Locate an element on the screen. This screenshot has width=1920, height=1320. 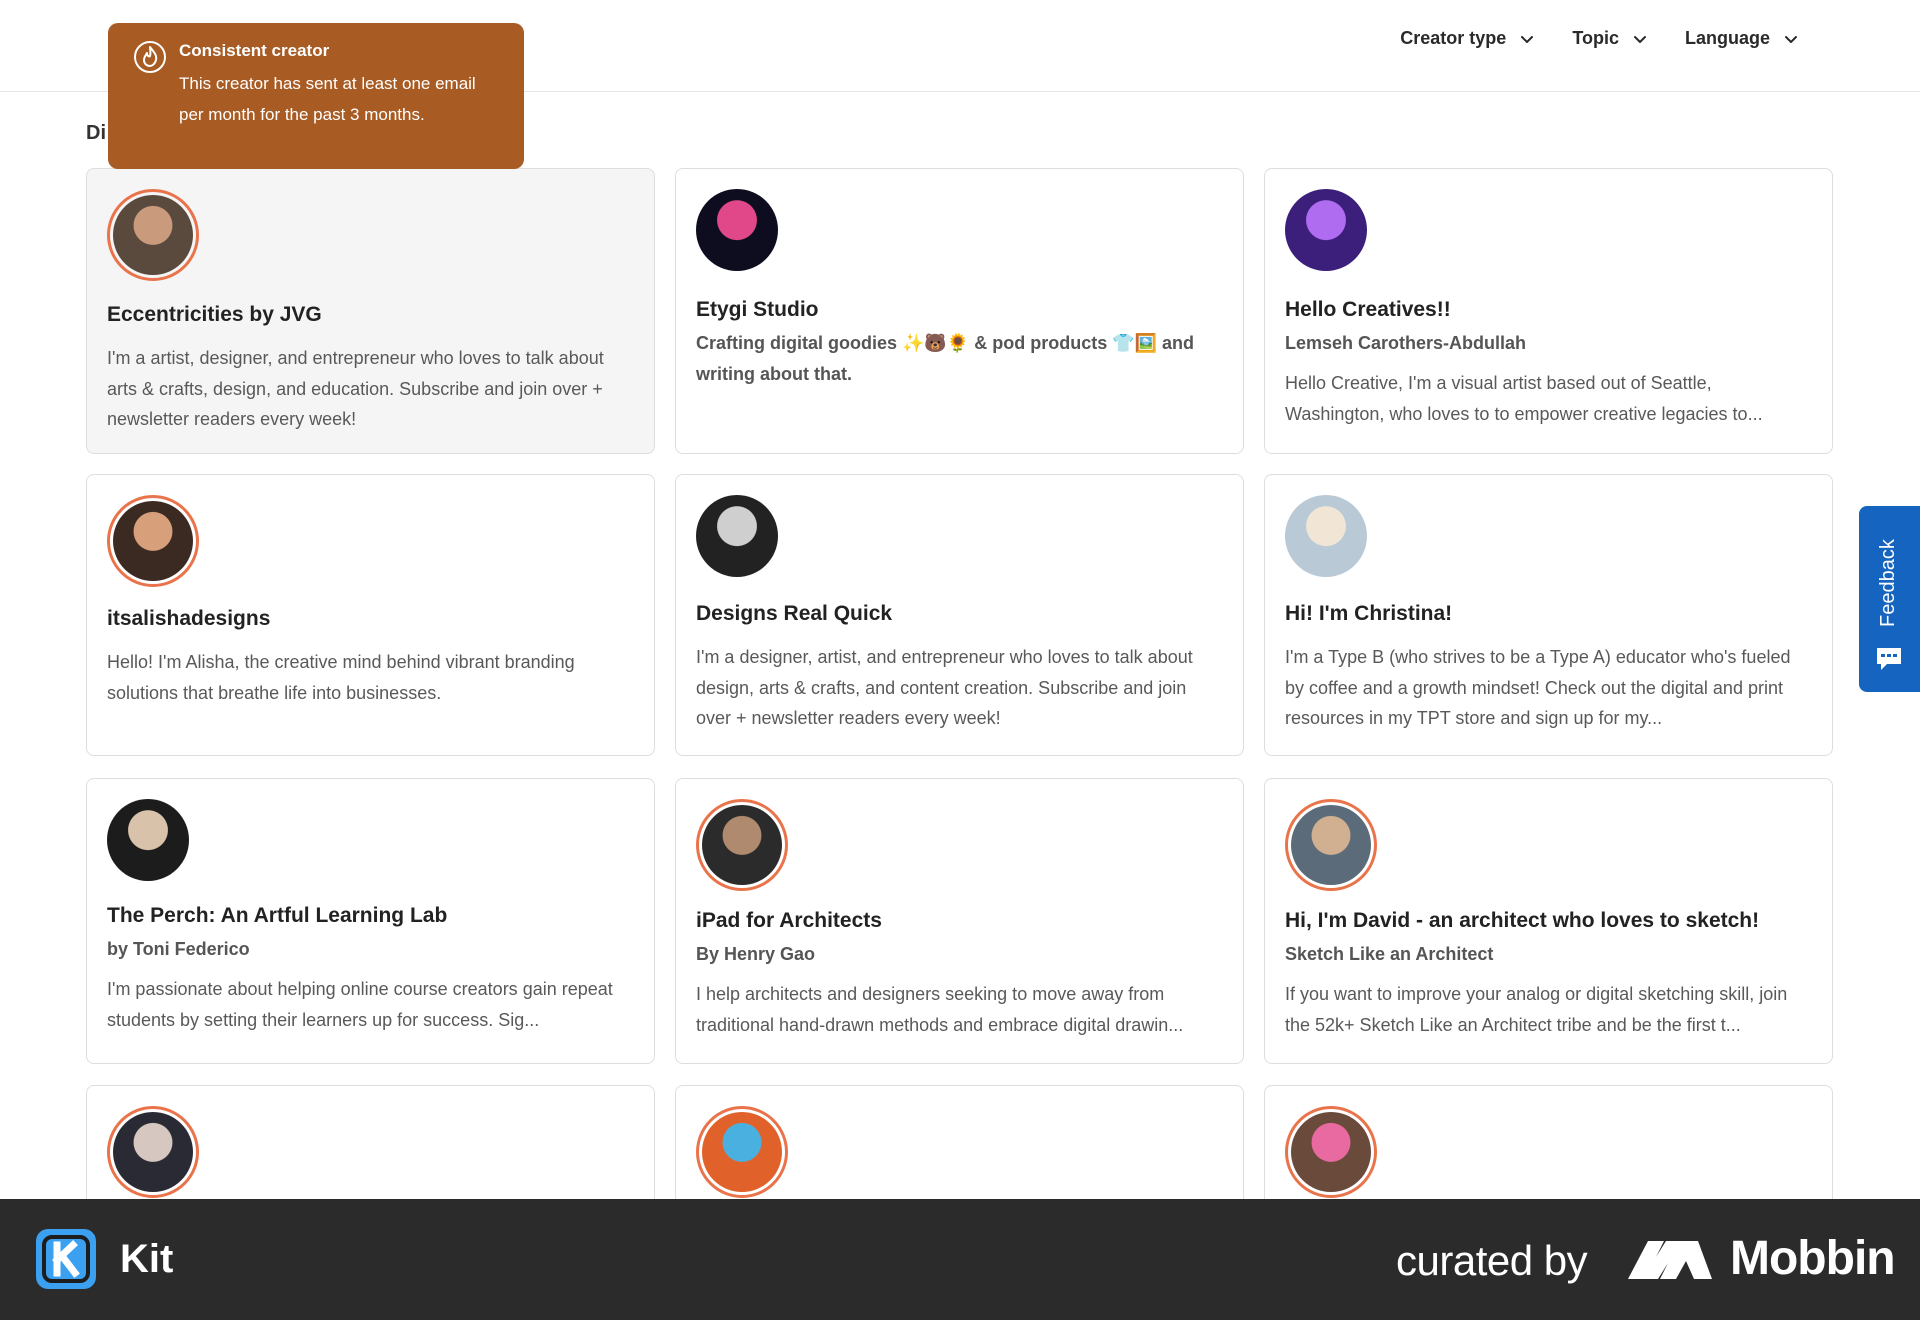
creator-subtitle: Lemseh Carothers-Abdullah is located at coordinates (1406, 343).